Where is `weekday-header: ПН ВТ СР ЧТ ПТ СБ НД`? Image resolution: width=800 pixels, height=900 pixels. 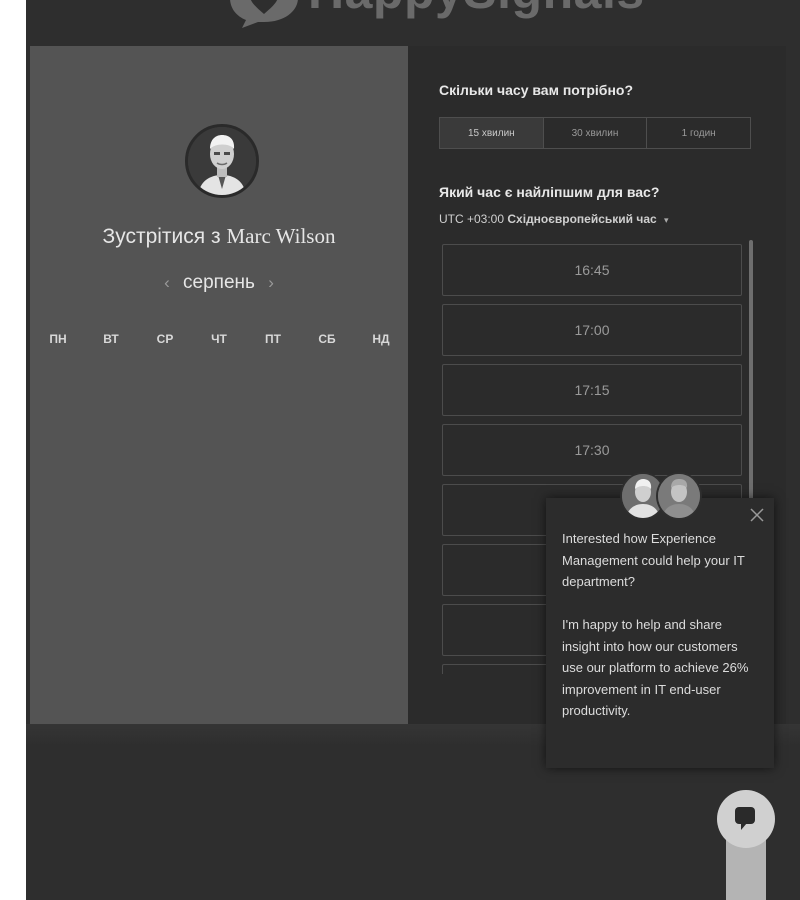
weekday-header: ПН ВТ СР ЧТ ПТ СБ НД is located at coordinates (219, 340).